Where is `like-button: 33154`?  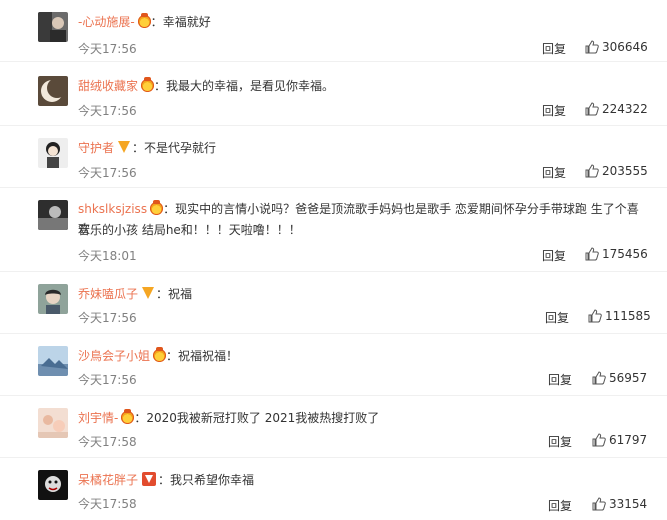 like-button: 33154 is located at coordinates (619, 504).